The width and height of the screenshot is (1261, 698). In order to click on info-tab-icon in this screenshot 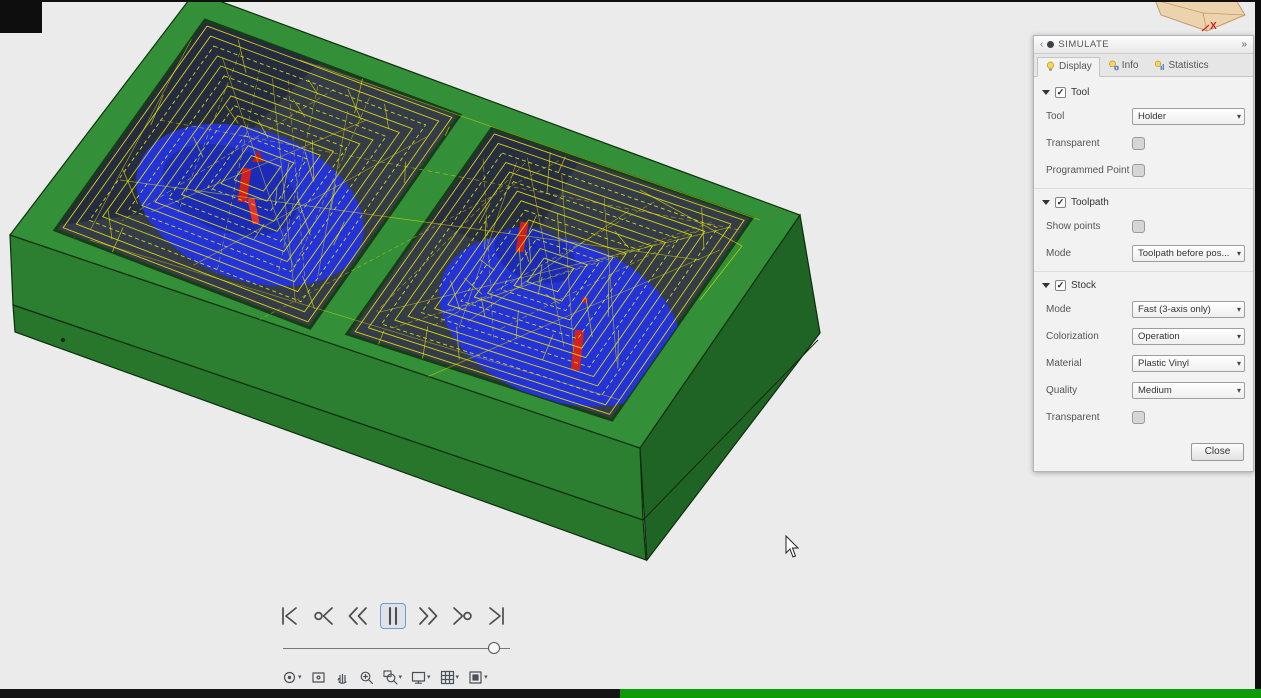, I will do `click(1113, 65)`.